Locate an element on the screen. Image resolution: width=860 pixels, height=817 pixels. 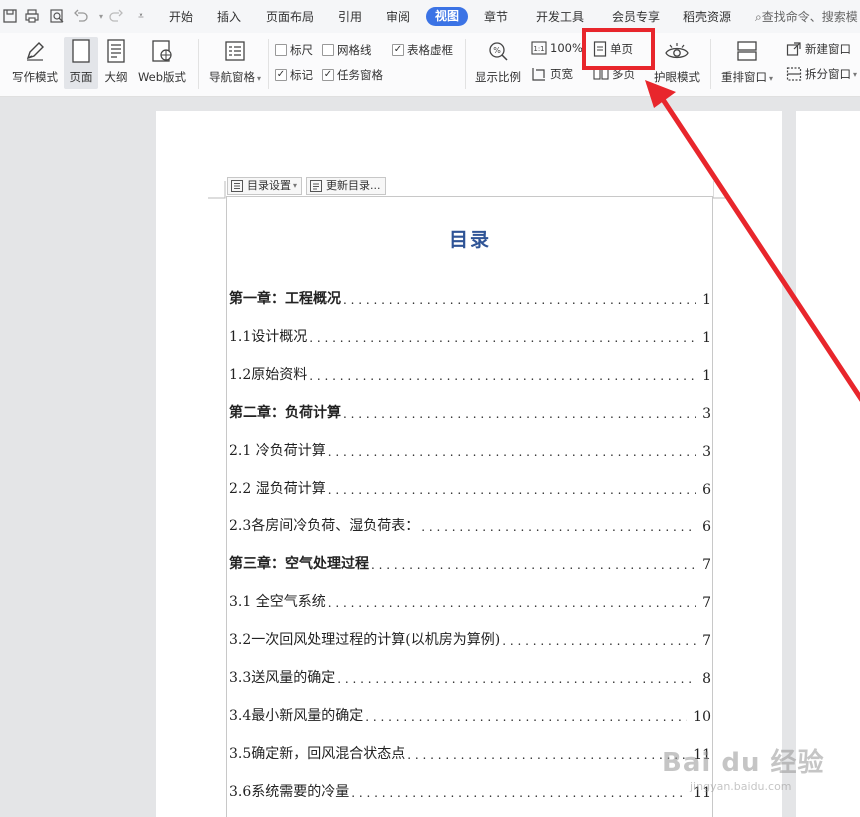
toc-entry-text: 2.2 湿负荷计算 is located at coordinates (277, 489).